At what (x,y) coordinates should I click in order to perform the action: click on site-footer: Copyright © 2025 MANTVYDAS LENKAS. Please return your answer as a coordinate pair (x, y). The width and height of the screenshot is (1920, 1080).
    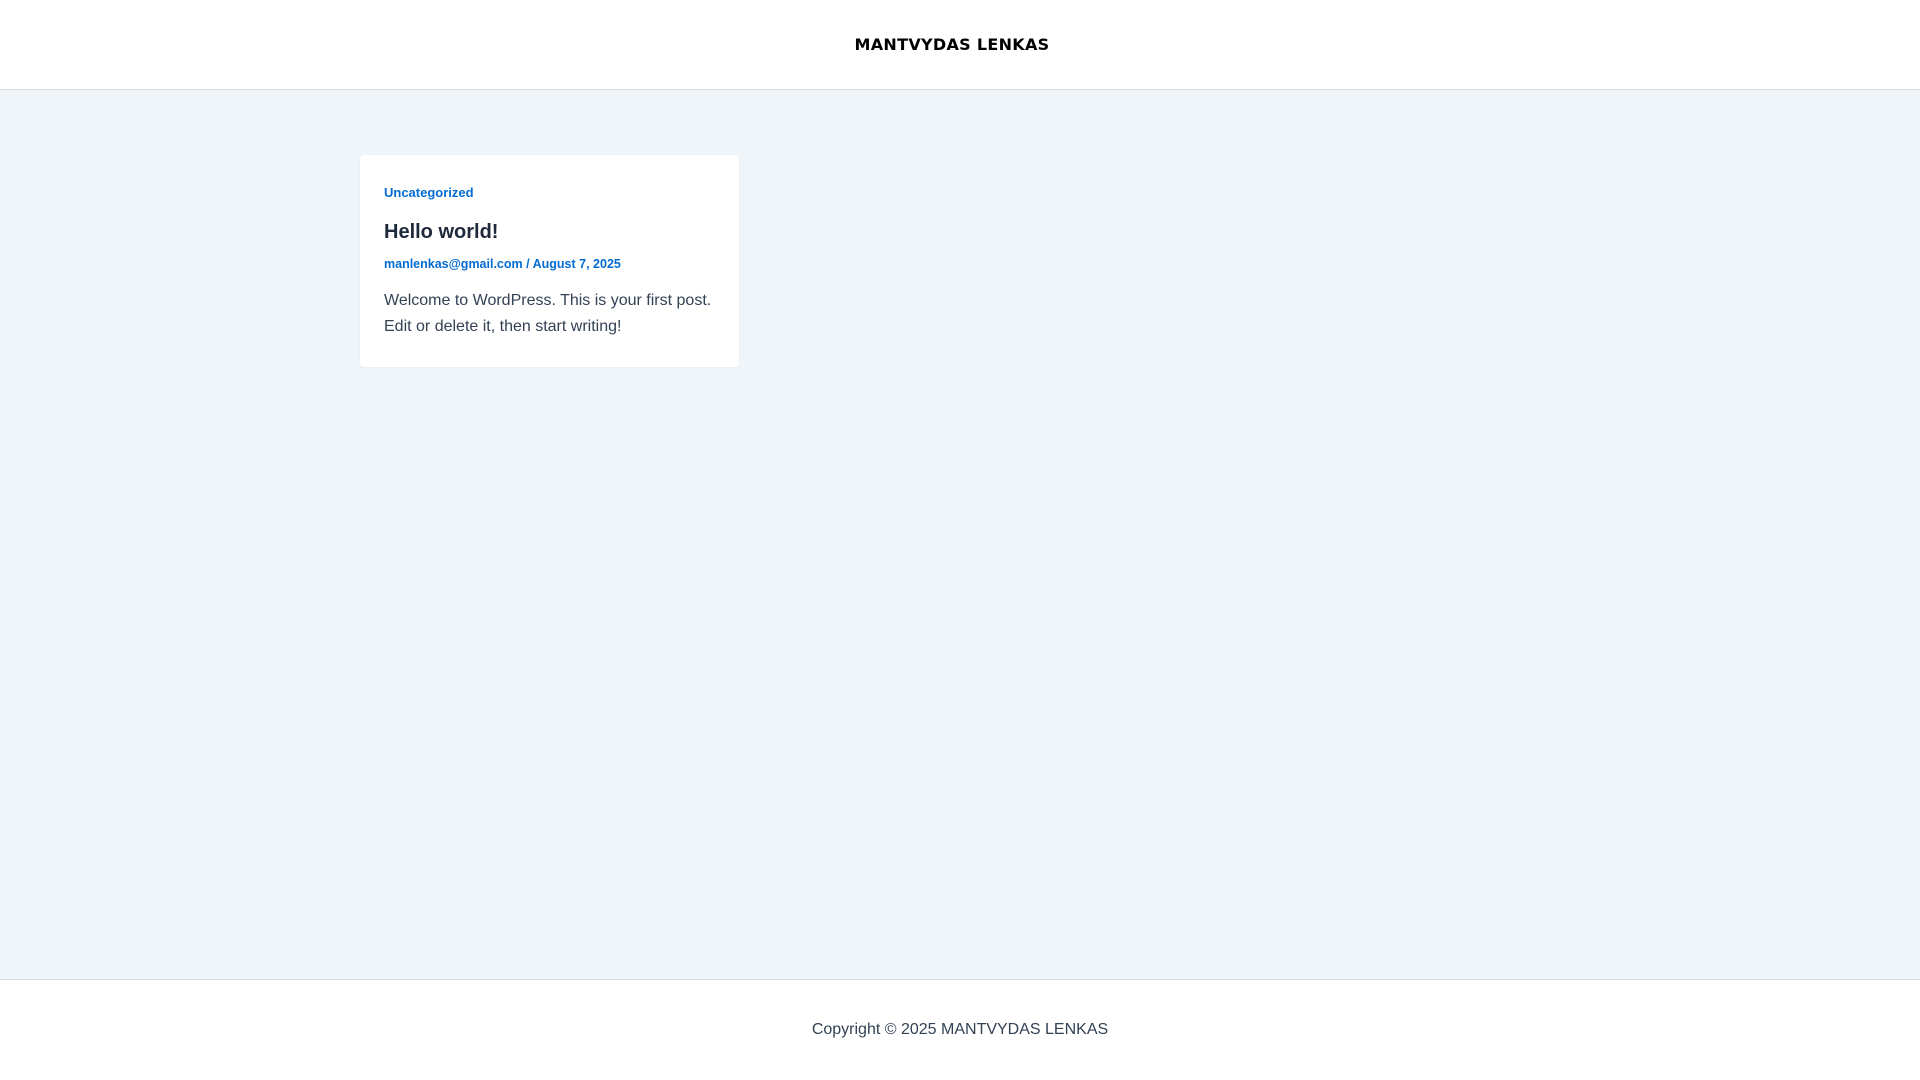
    Looking at the image, I should click on (960, 1029).